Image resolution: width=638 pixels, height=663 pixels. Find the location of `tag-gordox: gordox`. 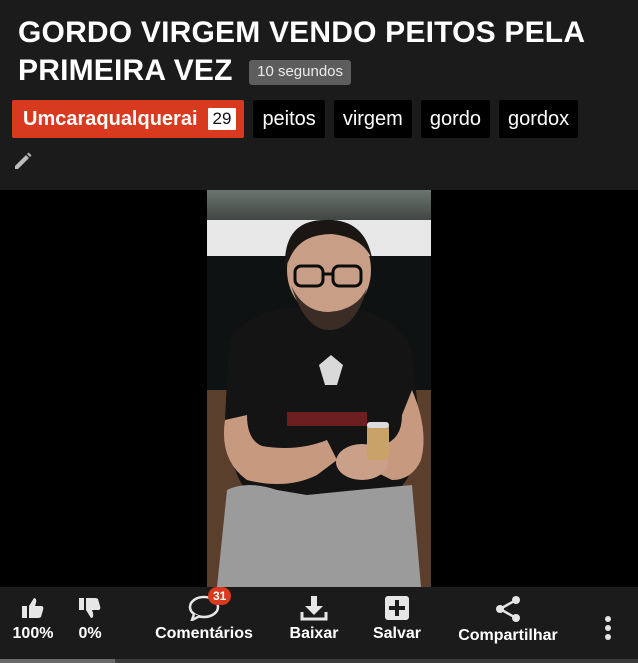

tag-gordox: gordox is located at coordinates (538, 119).